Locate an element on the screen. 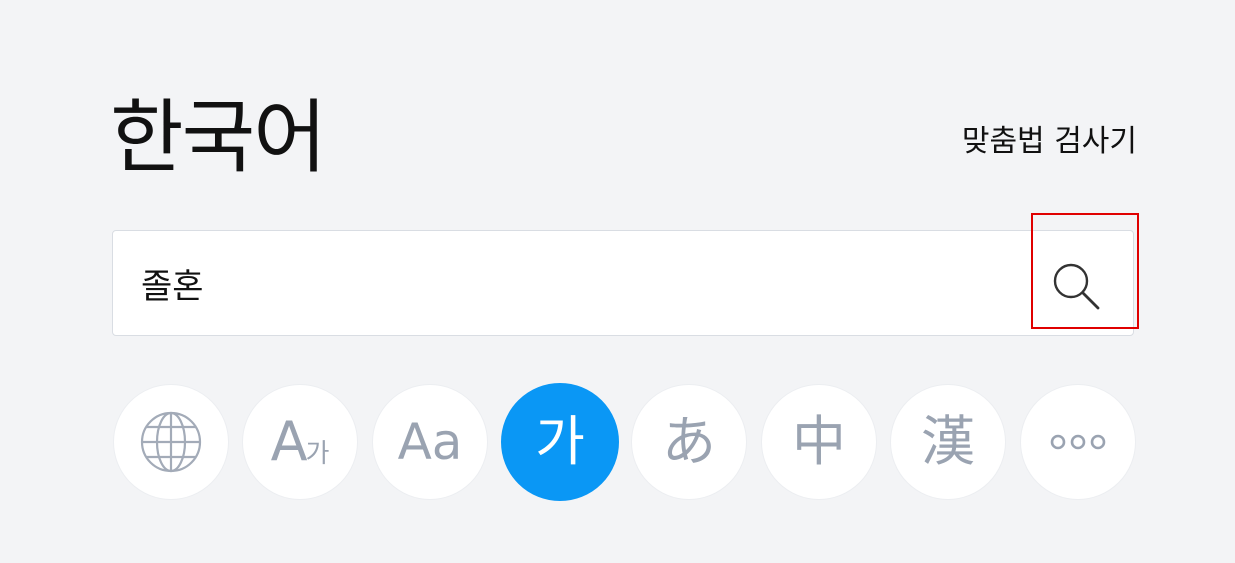 This screenshot has height=563, width=1235. lang-button-all is located at coordinates (171, 442).